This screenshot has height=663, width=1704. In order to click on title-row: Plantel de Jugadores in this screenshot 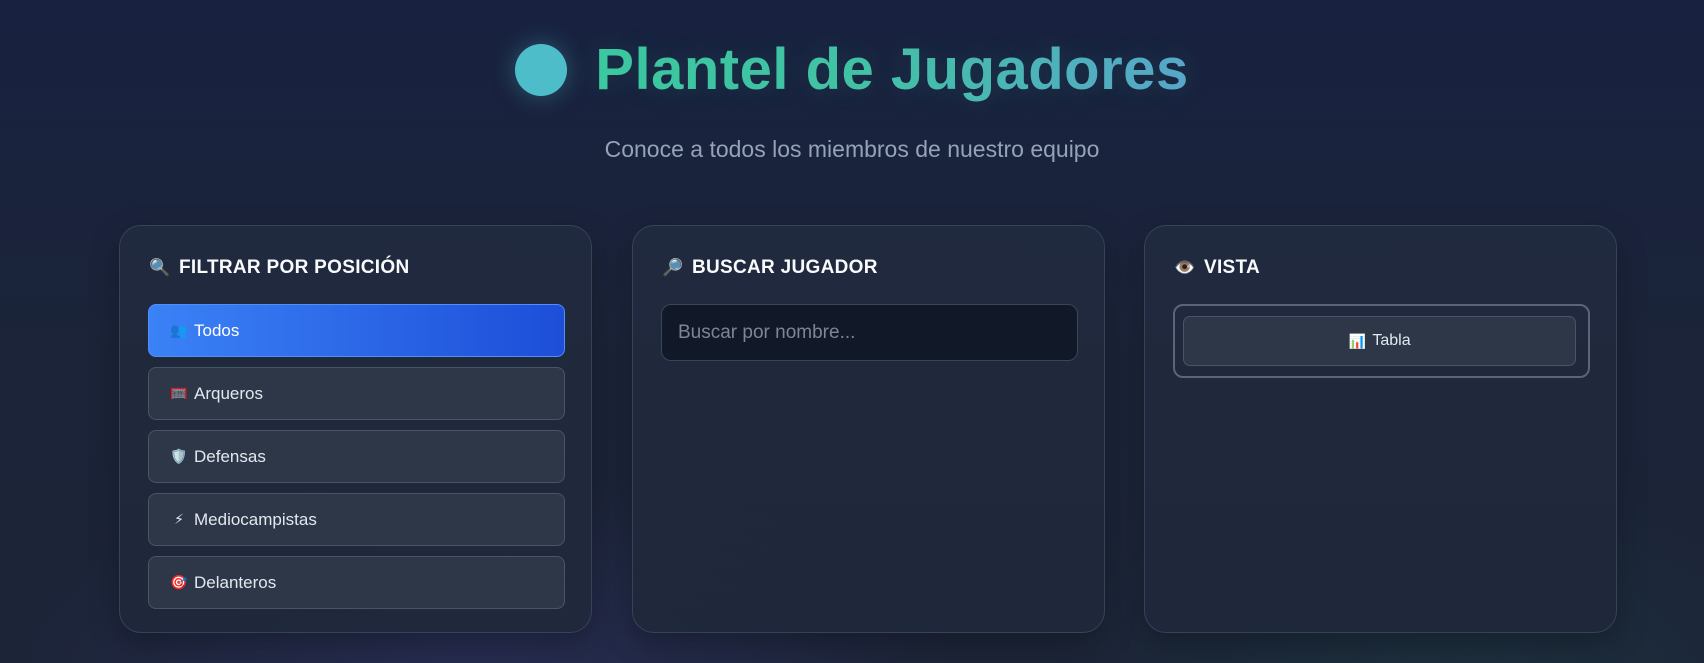, I will do `click(852, 70)`.